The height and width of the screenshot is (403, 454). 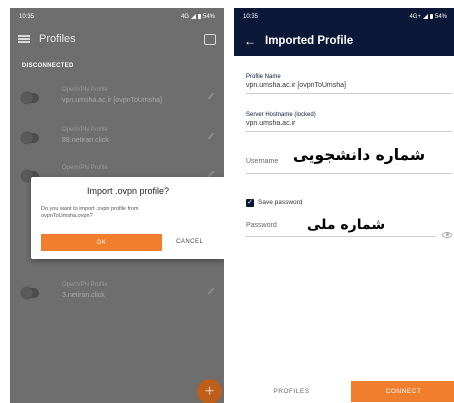 I want to click on password-annotation: شماره ملی, so click(x=346, y=225).